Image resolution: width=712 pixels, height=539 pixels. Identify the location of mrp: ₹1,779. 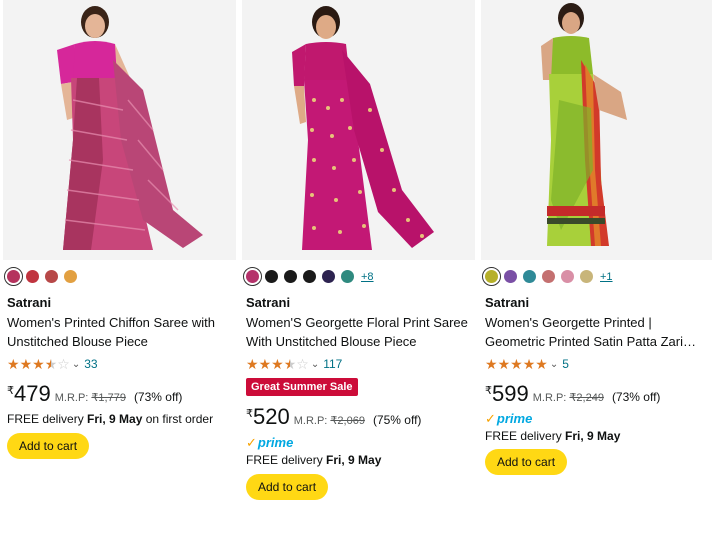
(108, 398).